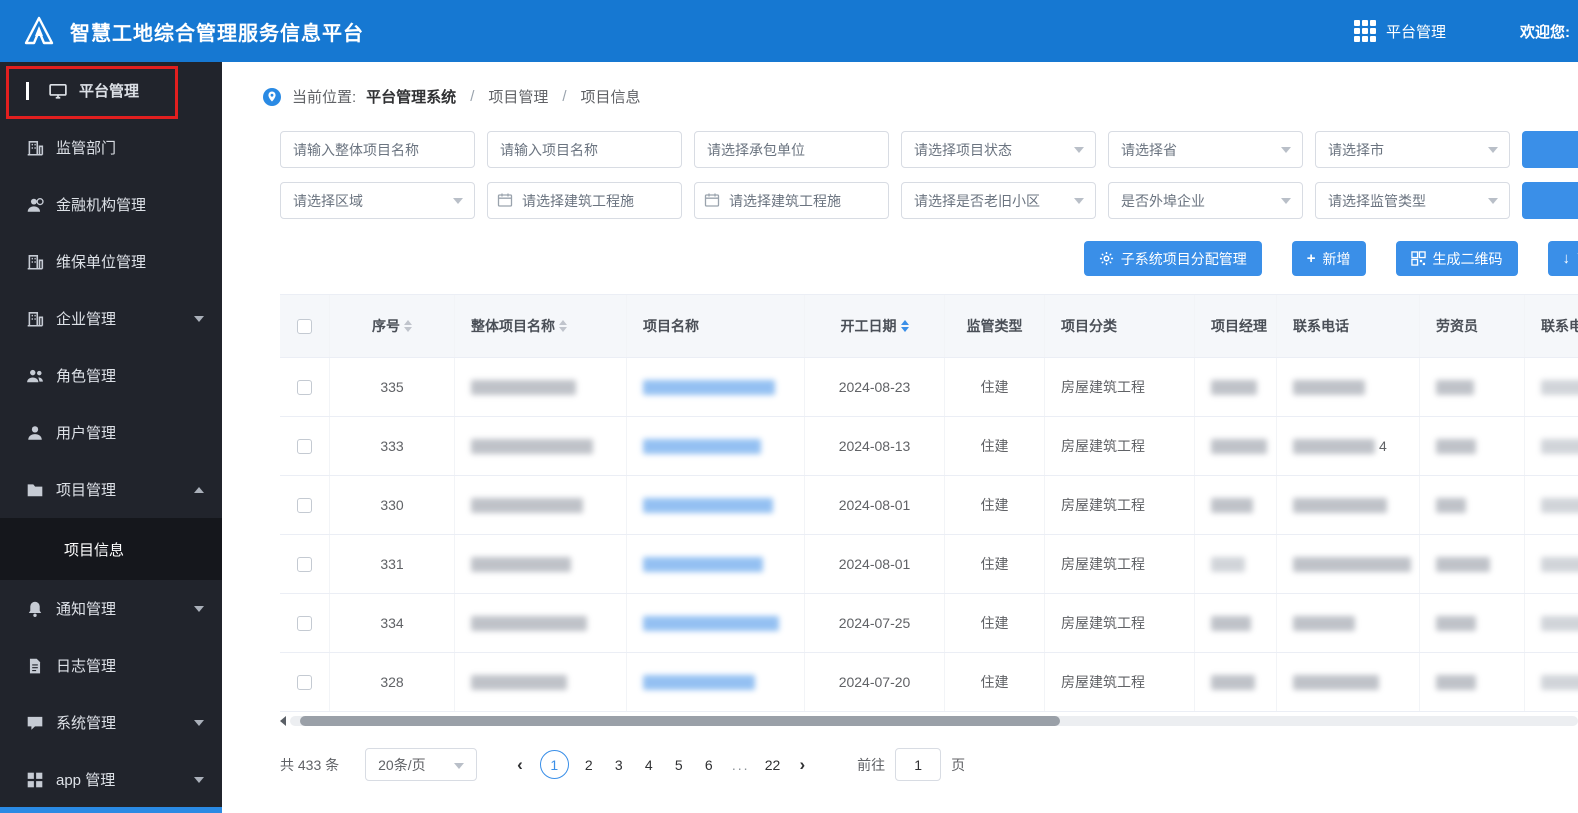 The height and width of the screenshot is (813, 1578). I want to click on page-size-select: 20条/页, so click(421, 764).